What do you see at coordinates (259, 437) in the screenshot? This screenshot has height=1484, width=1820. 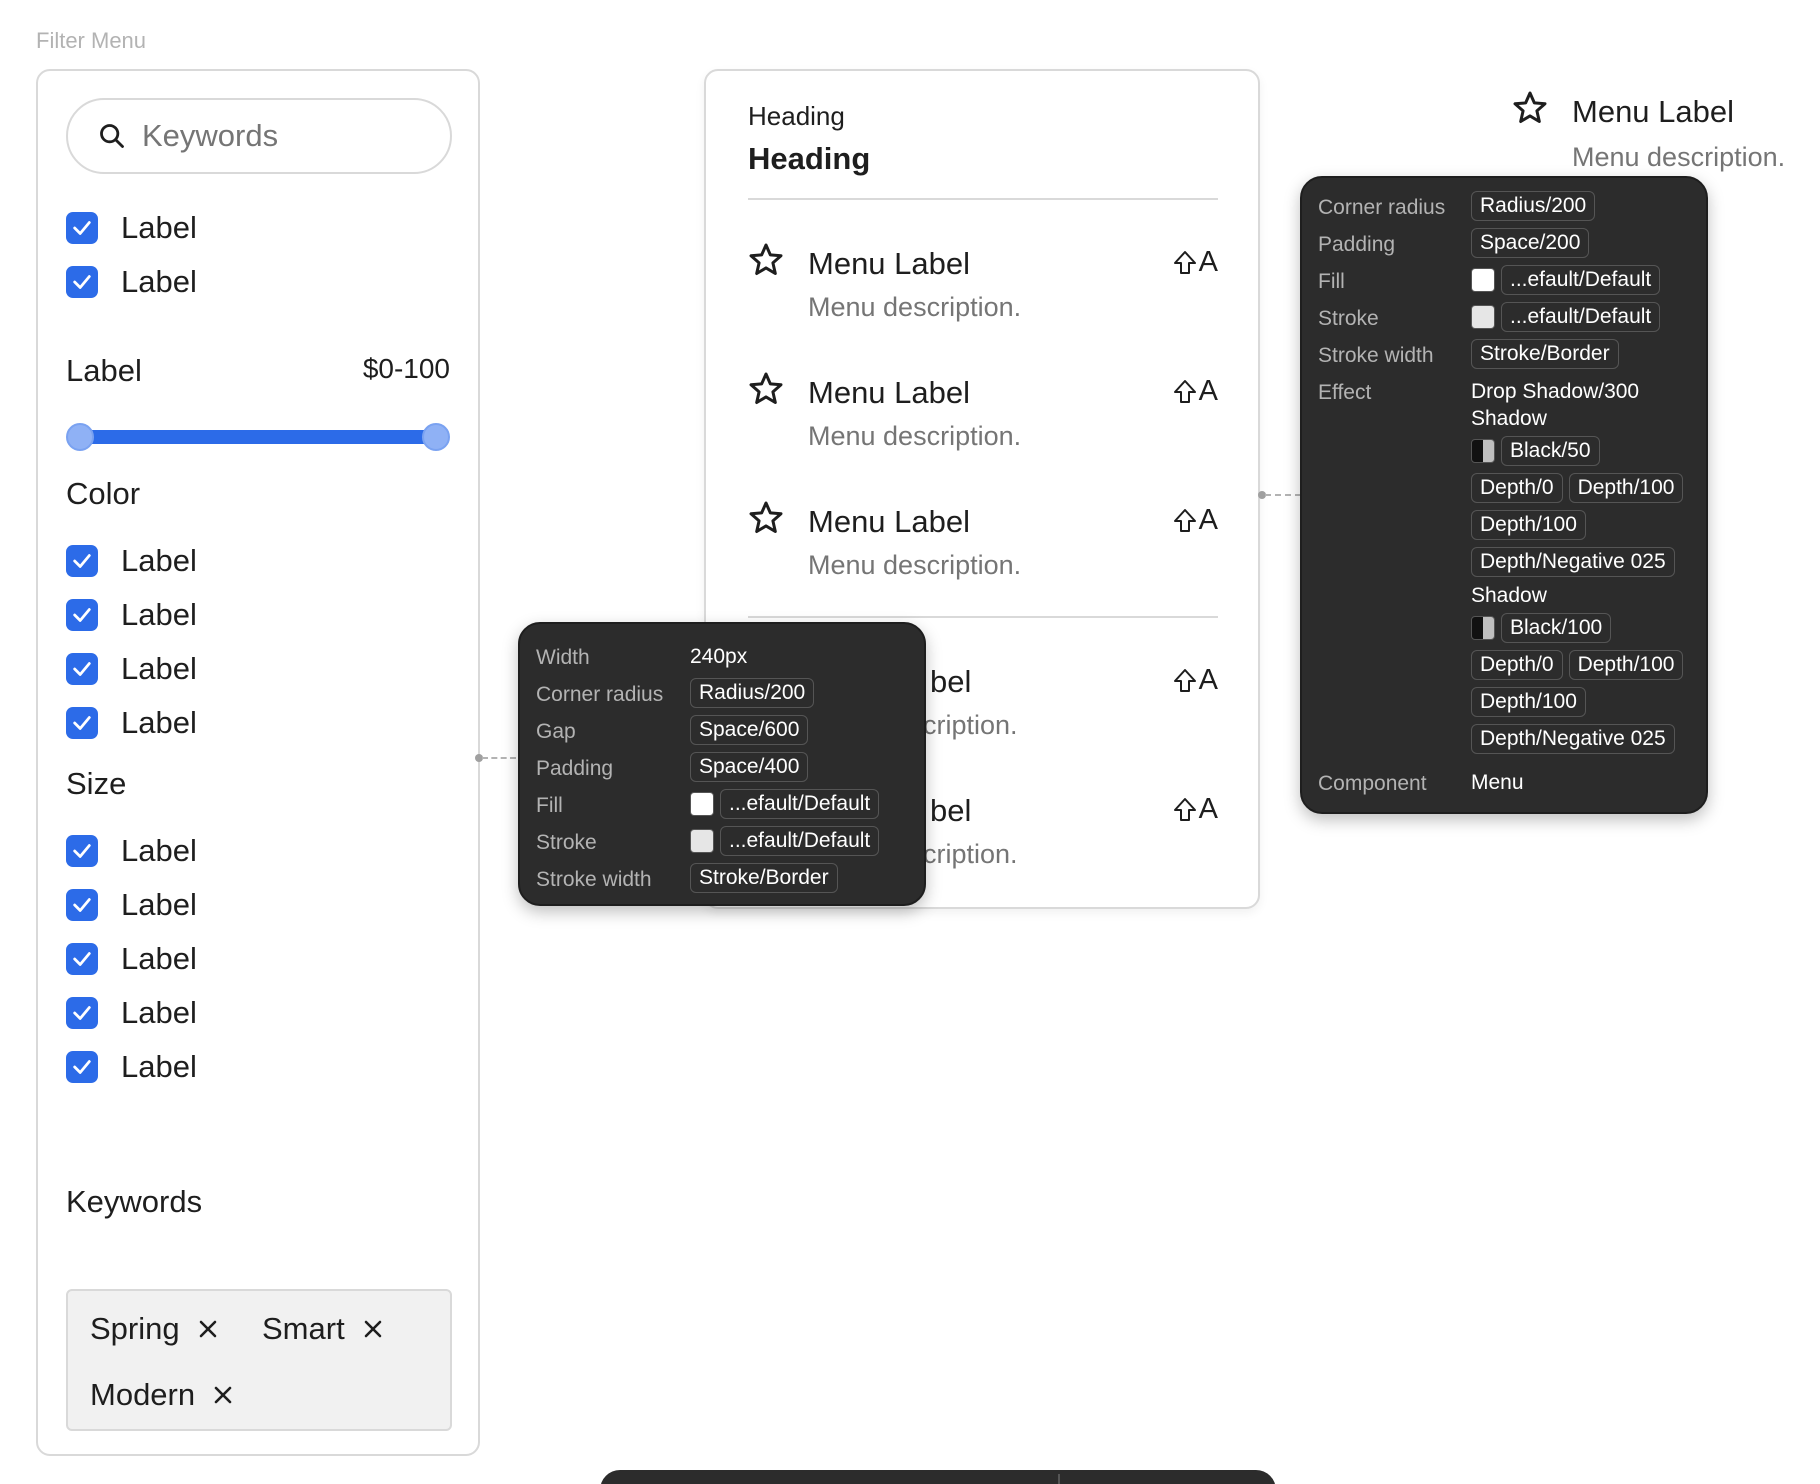 I see `price-slider-track` at bounding box center [259, 437].